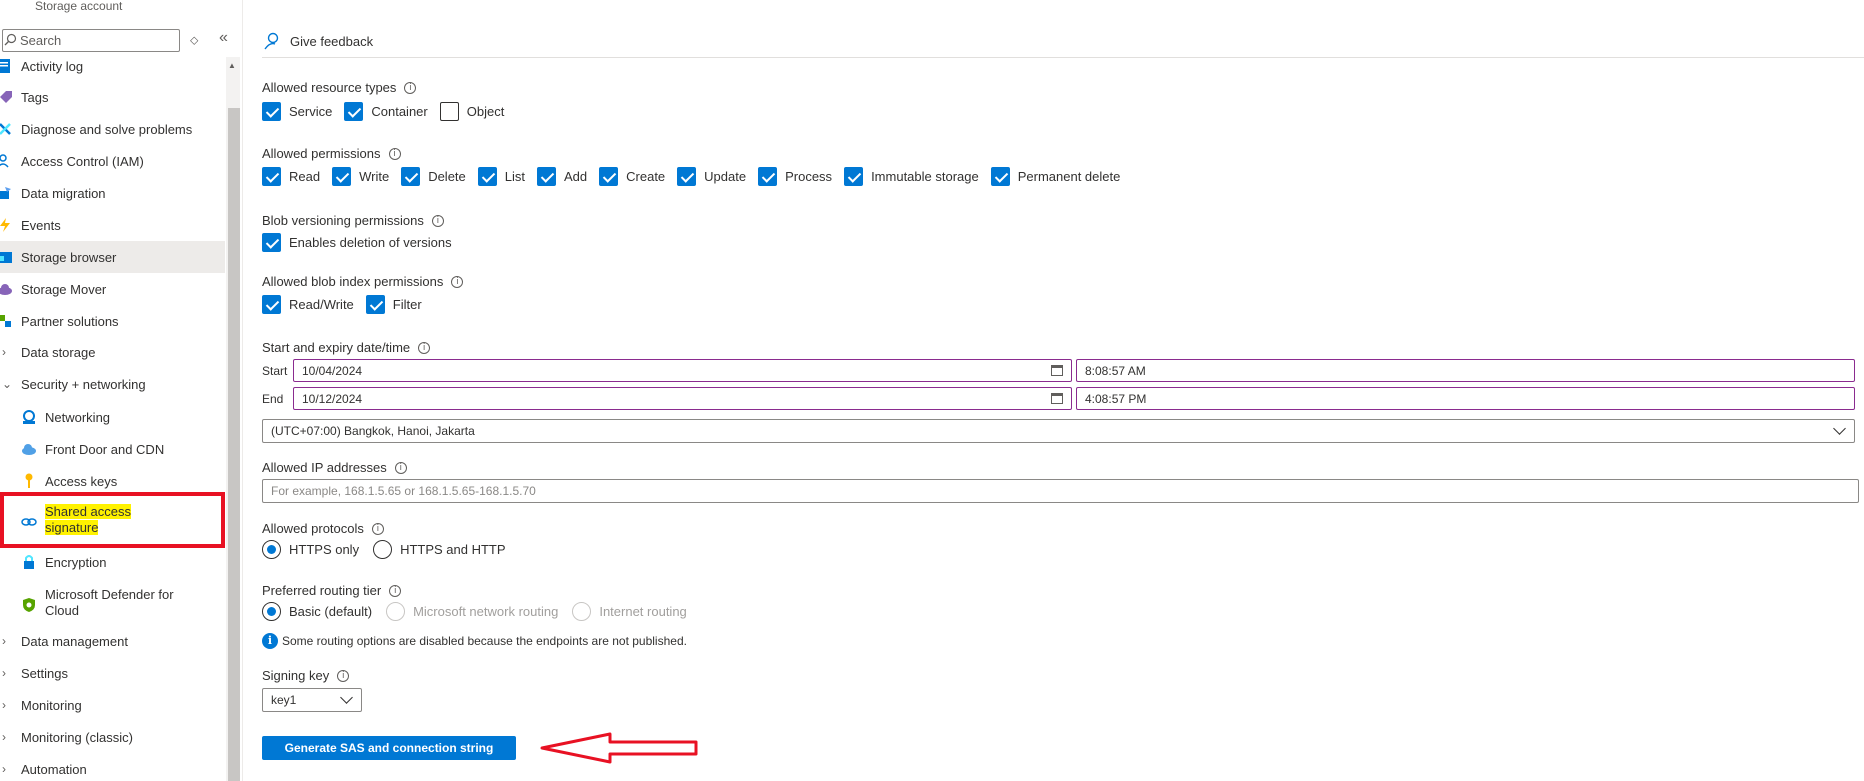  I want to click on sidebar-item-encryption: Encryption, so click(112, 562).